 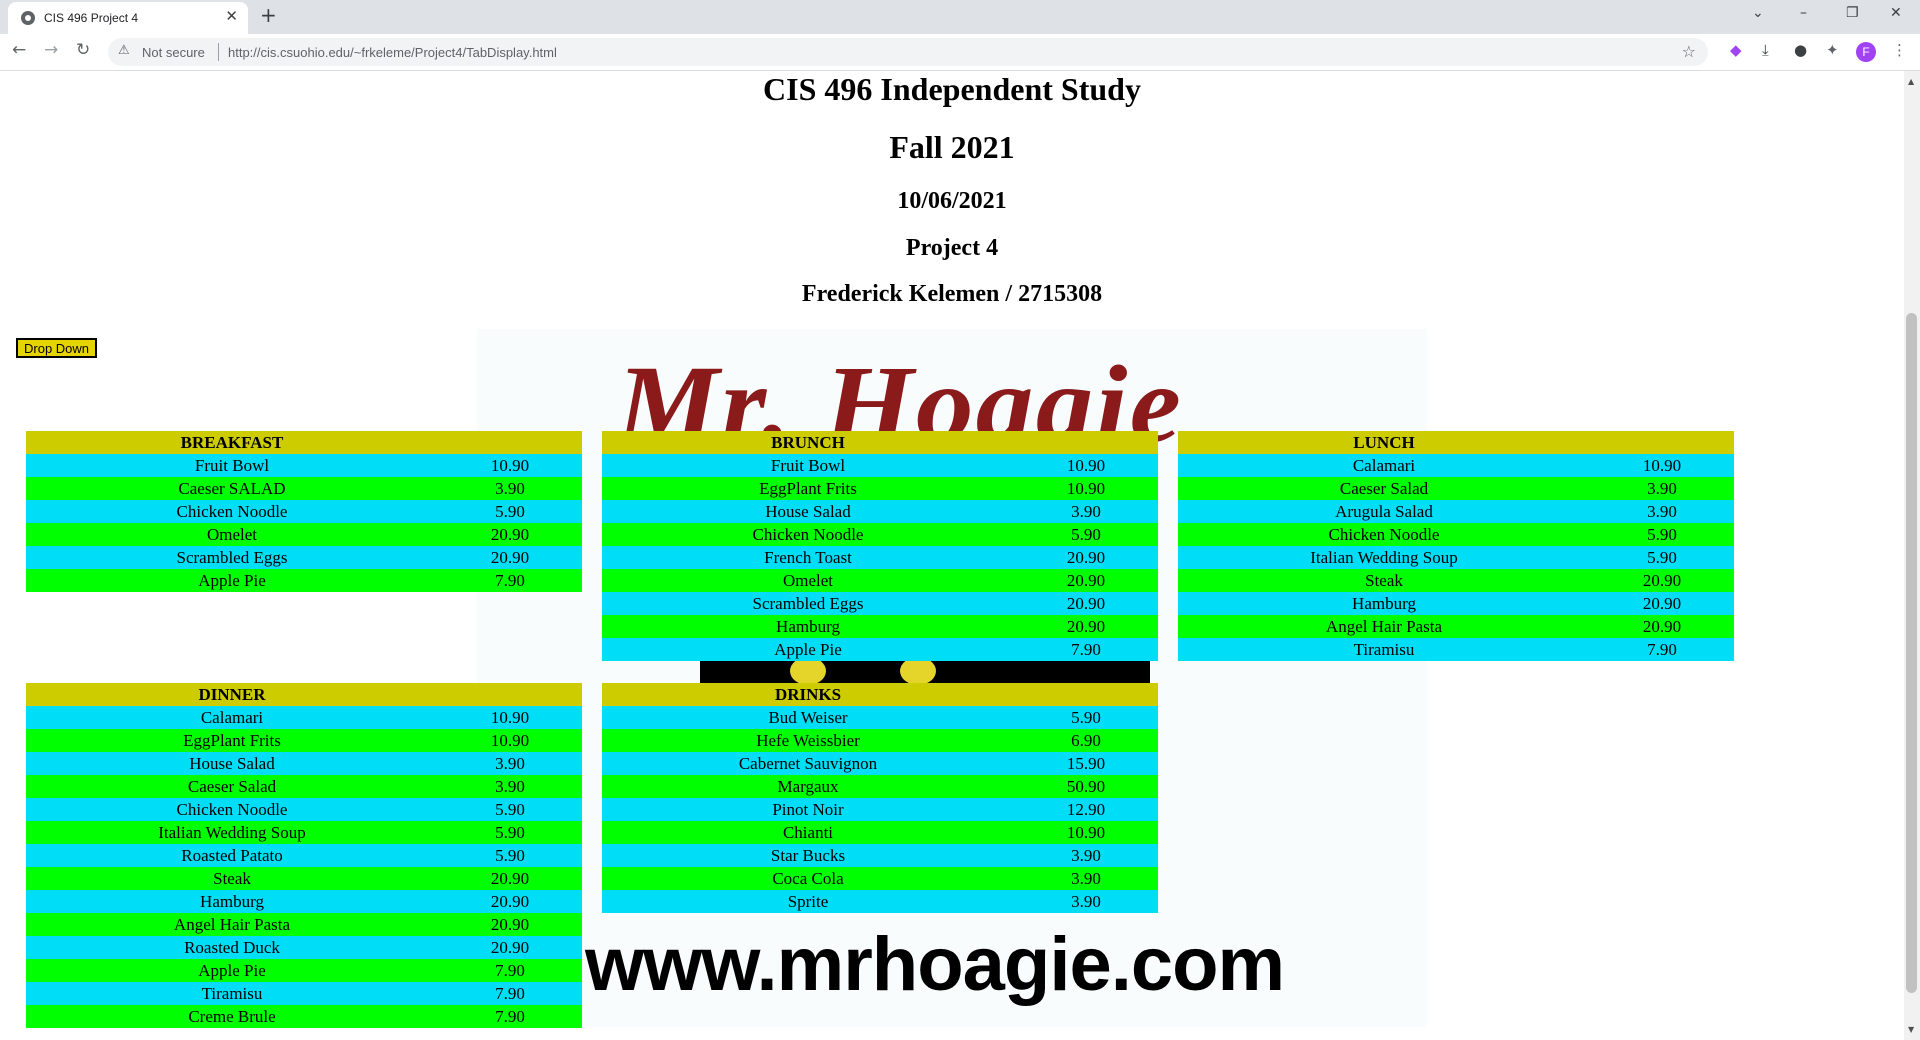 What do you see at coordinates (1899, 50) in the screenshot?
I see `menu-kebab-icon: ⋮` at bounding box center [1899, 50].